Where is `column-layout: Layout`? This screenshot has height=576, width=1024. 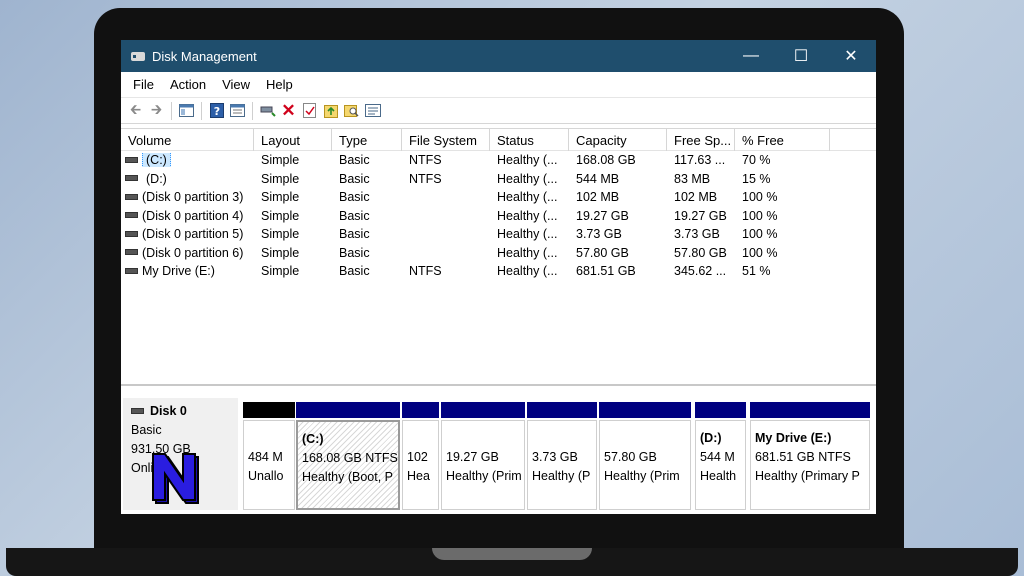 column-layout: Layout is located at coordinates (293, 140).